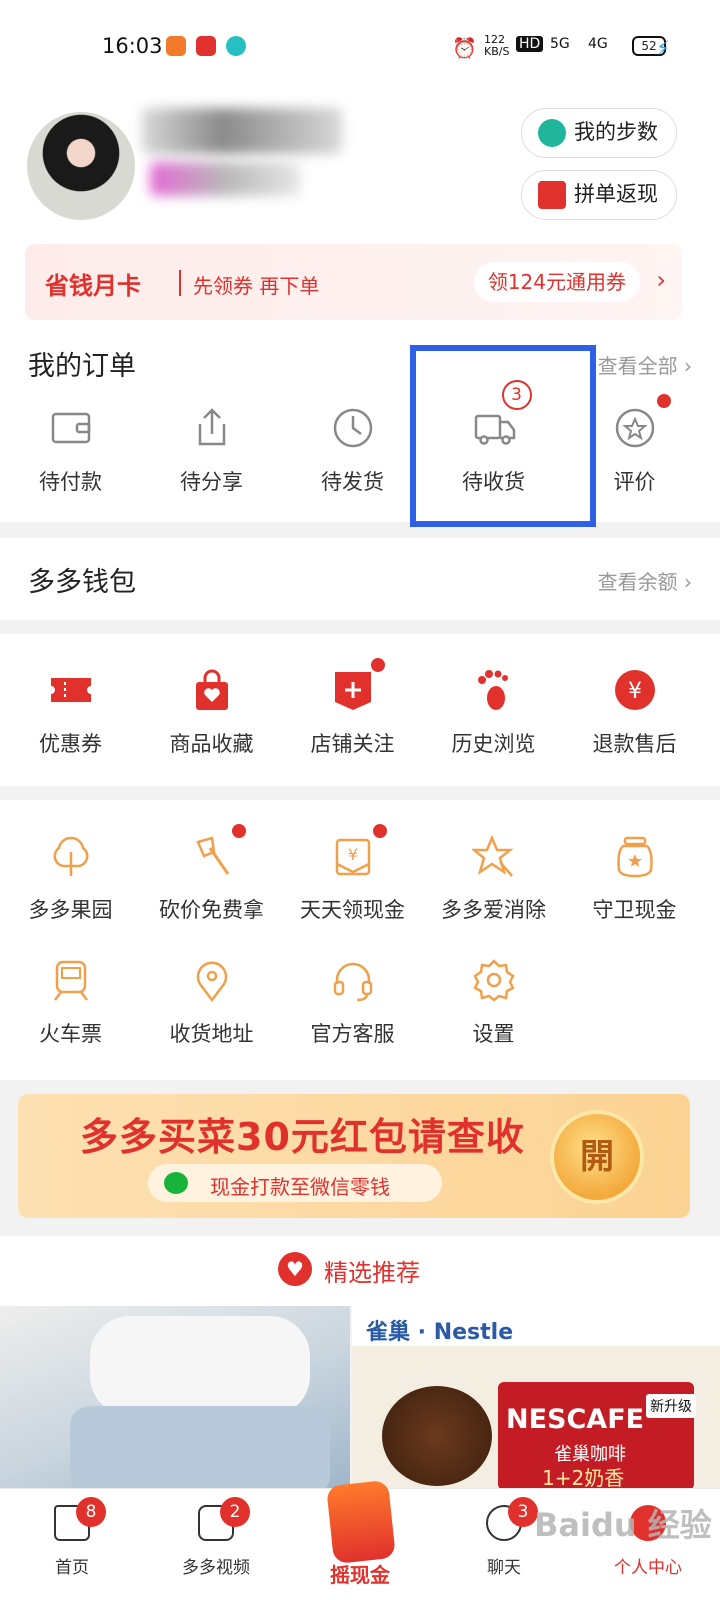 The height and width of the screenshot is (1600, 720). Describe the element at coordinates (504, 1568) in the screenshot. I see `tab-label: 聊天` at that location.